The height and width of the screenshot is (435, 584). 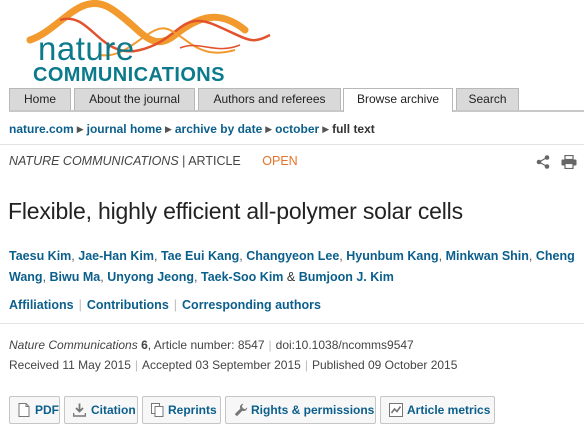 What do you see at coordinates (96, 365) in the screenshot?
I see `received-date: 11 May 2015` at bounding box center [96, 365].